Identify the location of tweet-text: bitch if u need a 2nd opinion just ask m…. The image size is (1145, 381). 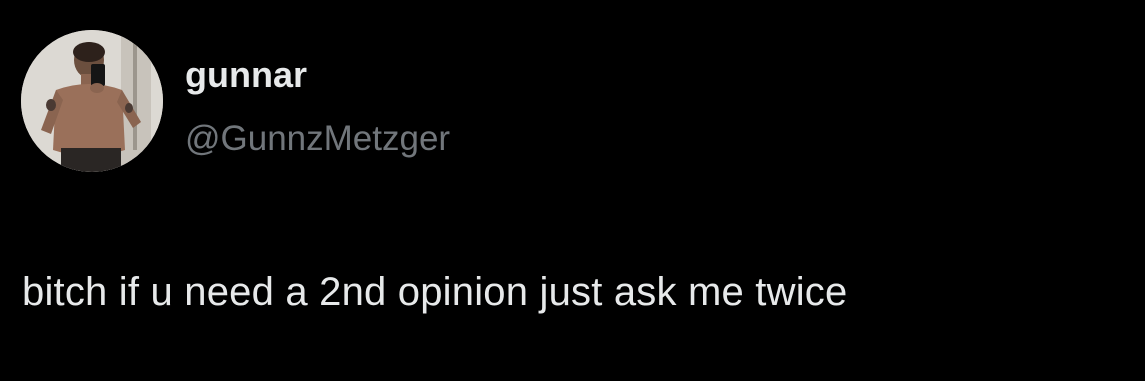
(435, 292).